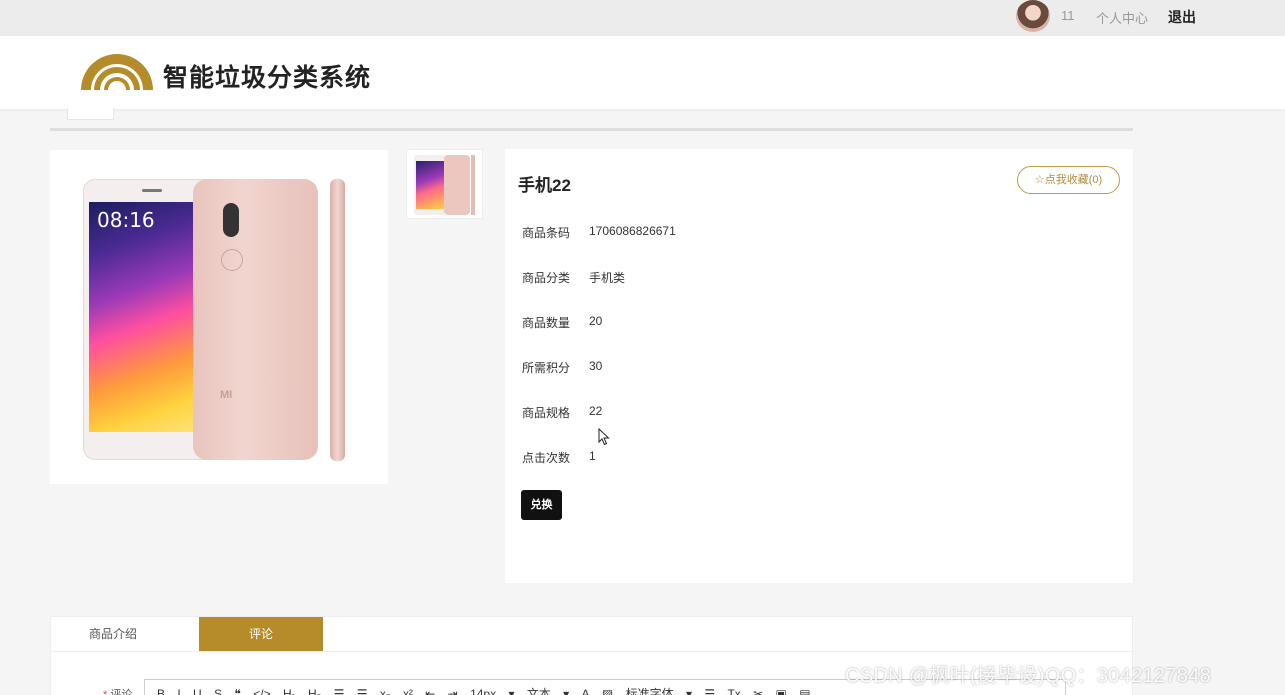 The image size is (1285, 695). Describe the element at coordinates (152, 190) in the screenshot. I see `phone-speaker` at that location.